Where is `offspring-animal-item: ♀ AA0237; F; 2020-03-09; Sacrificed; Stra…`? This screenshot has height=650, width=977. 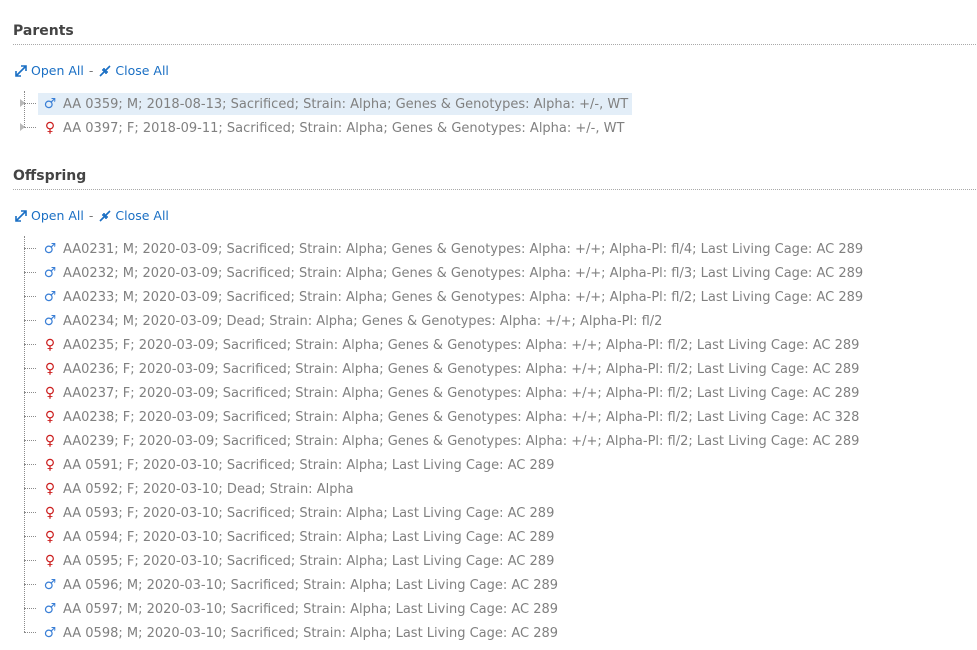
offspring-animal-item: ♀ AA0237; F; 2020-03-09; Sacrificed; Stra… is located at coordinates (450, 393).